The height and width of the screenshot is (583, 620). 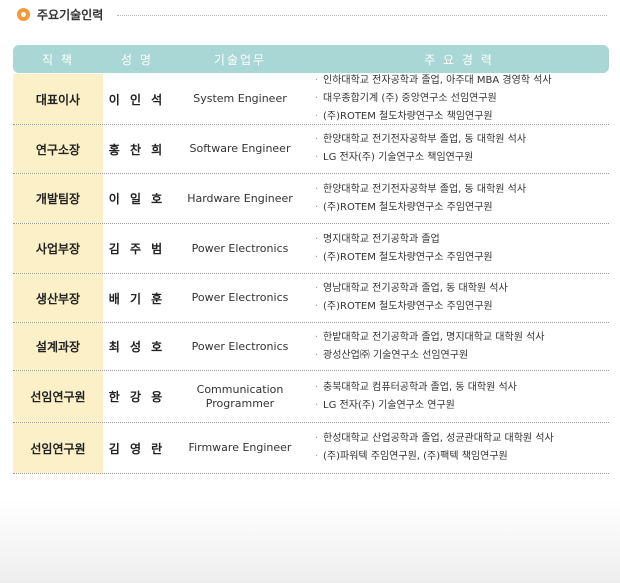 What do you see at coordinates (406, 99) in the screenshot?
I see `career-line: 대우종합기계 (주) 중앙연구소 선임연구원` at bounding box center [406, 99].